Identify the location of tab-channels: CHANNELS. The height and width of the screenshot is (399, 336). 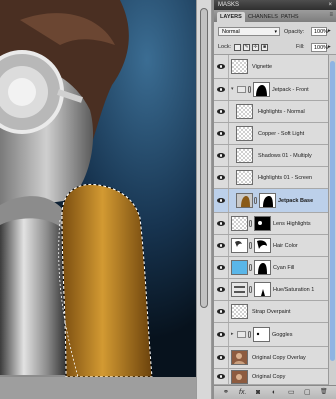
(263, 17).